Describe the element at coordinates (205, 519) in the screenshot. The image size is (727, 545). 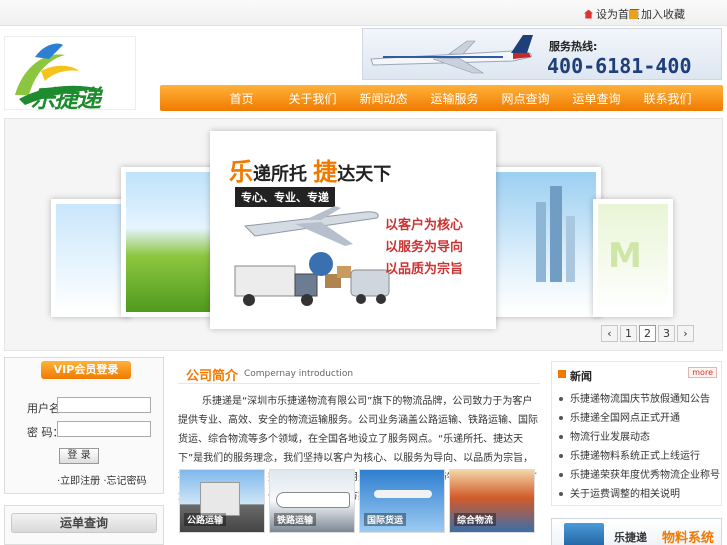
I see `thumb-road-caption: 公路运输` at that location.